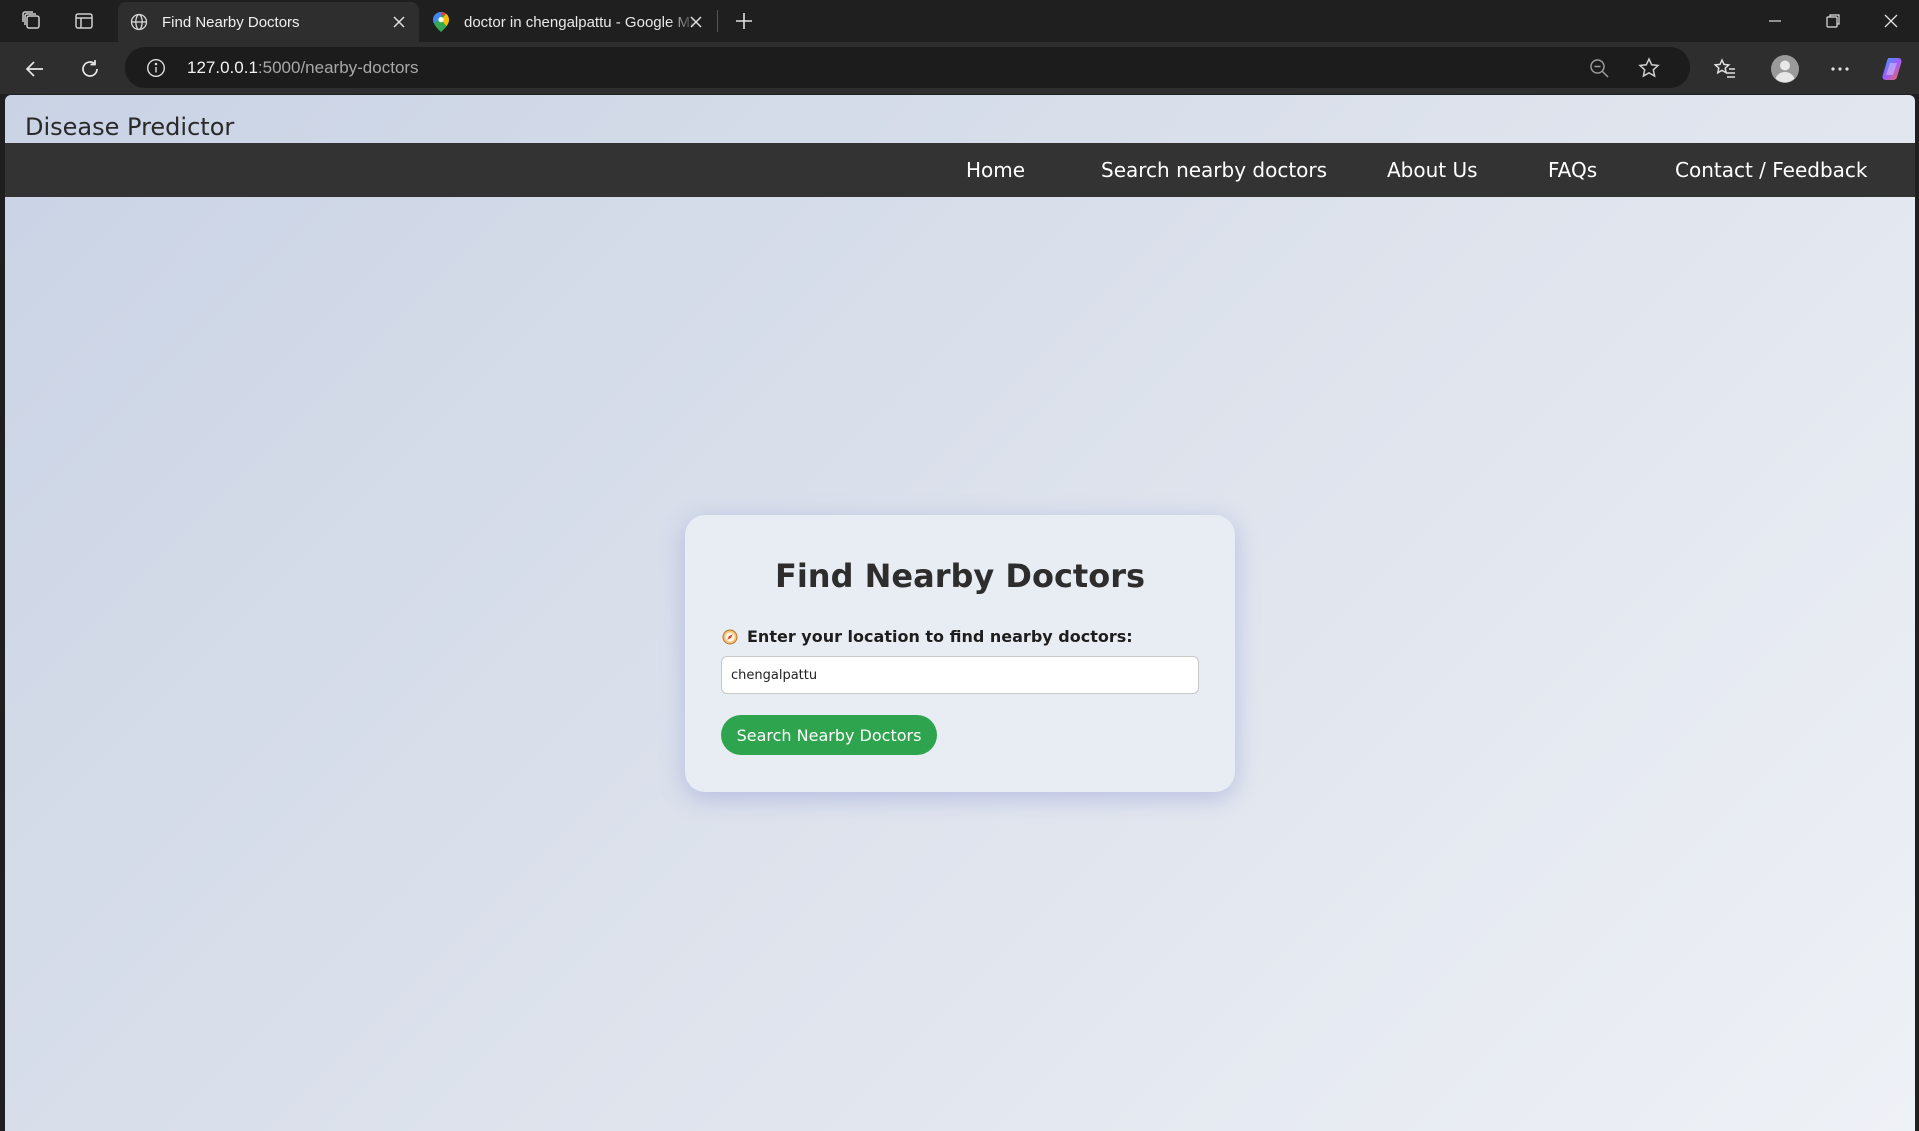 The height and width of the screenshot is (1131, 1919). I want to click on tab-divider, so click(717, 21).